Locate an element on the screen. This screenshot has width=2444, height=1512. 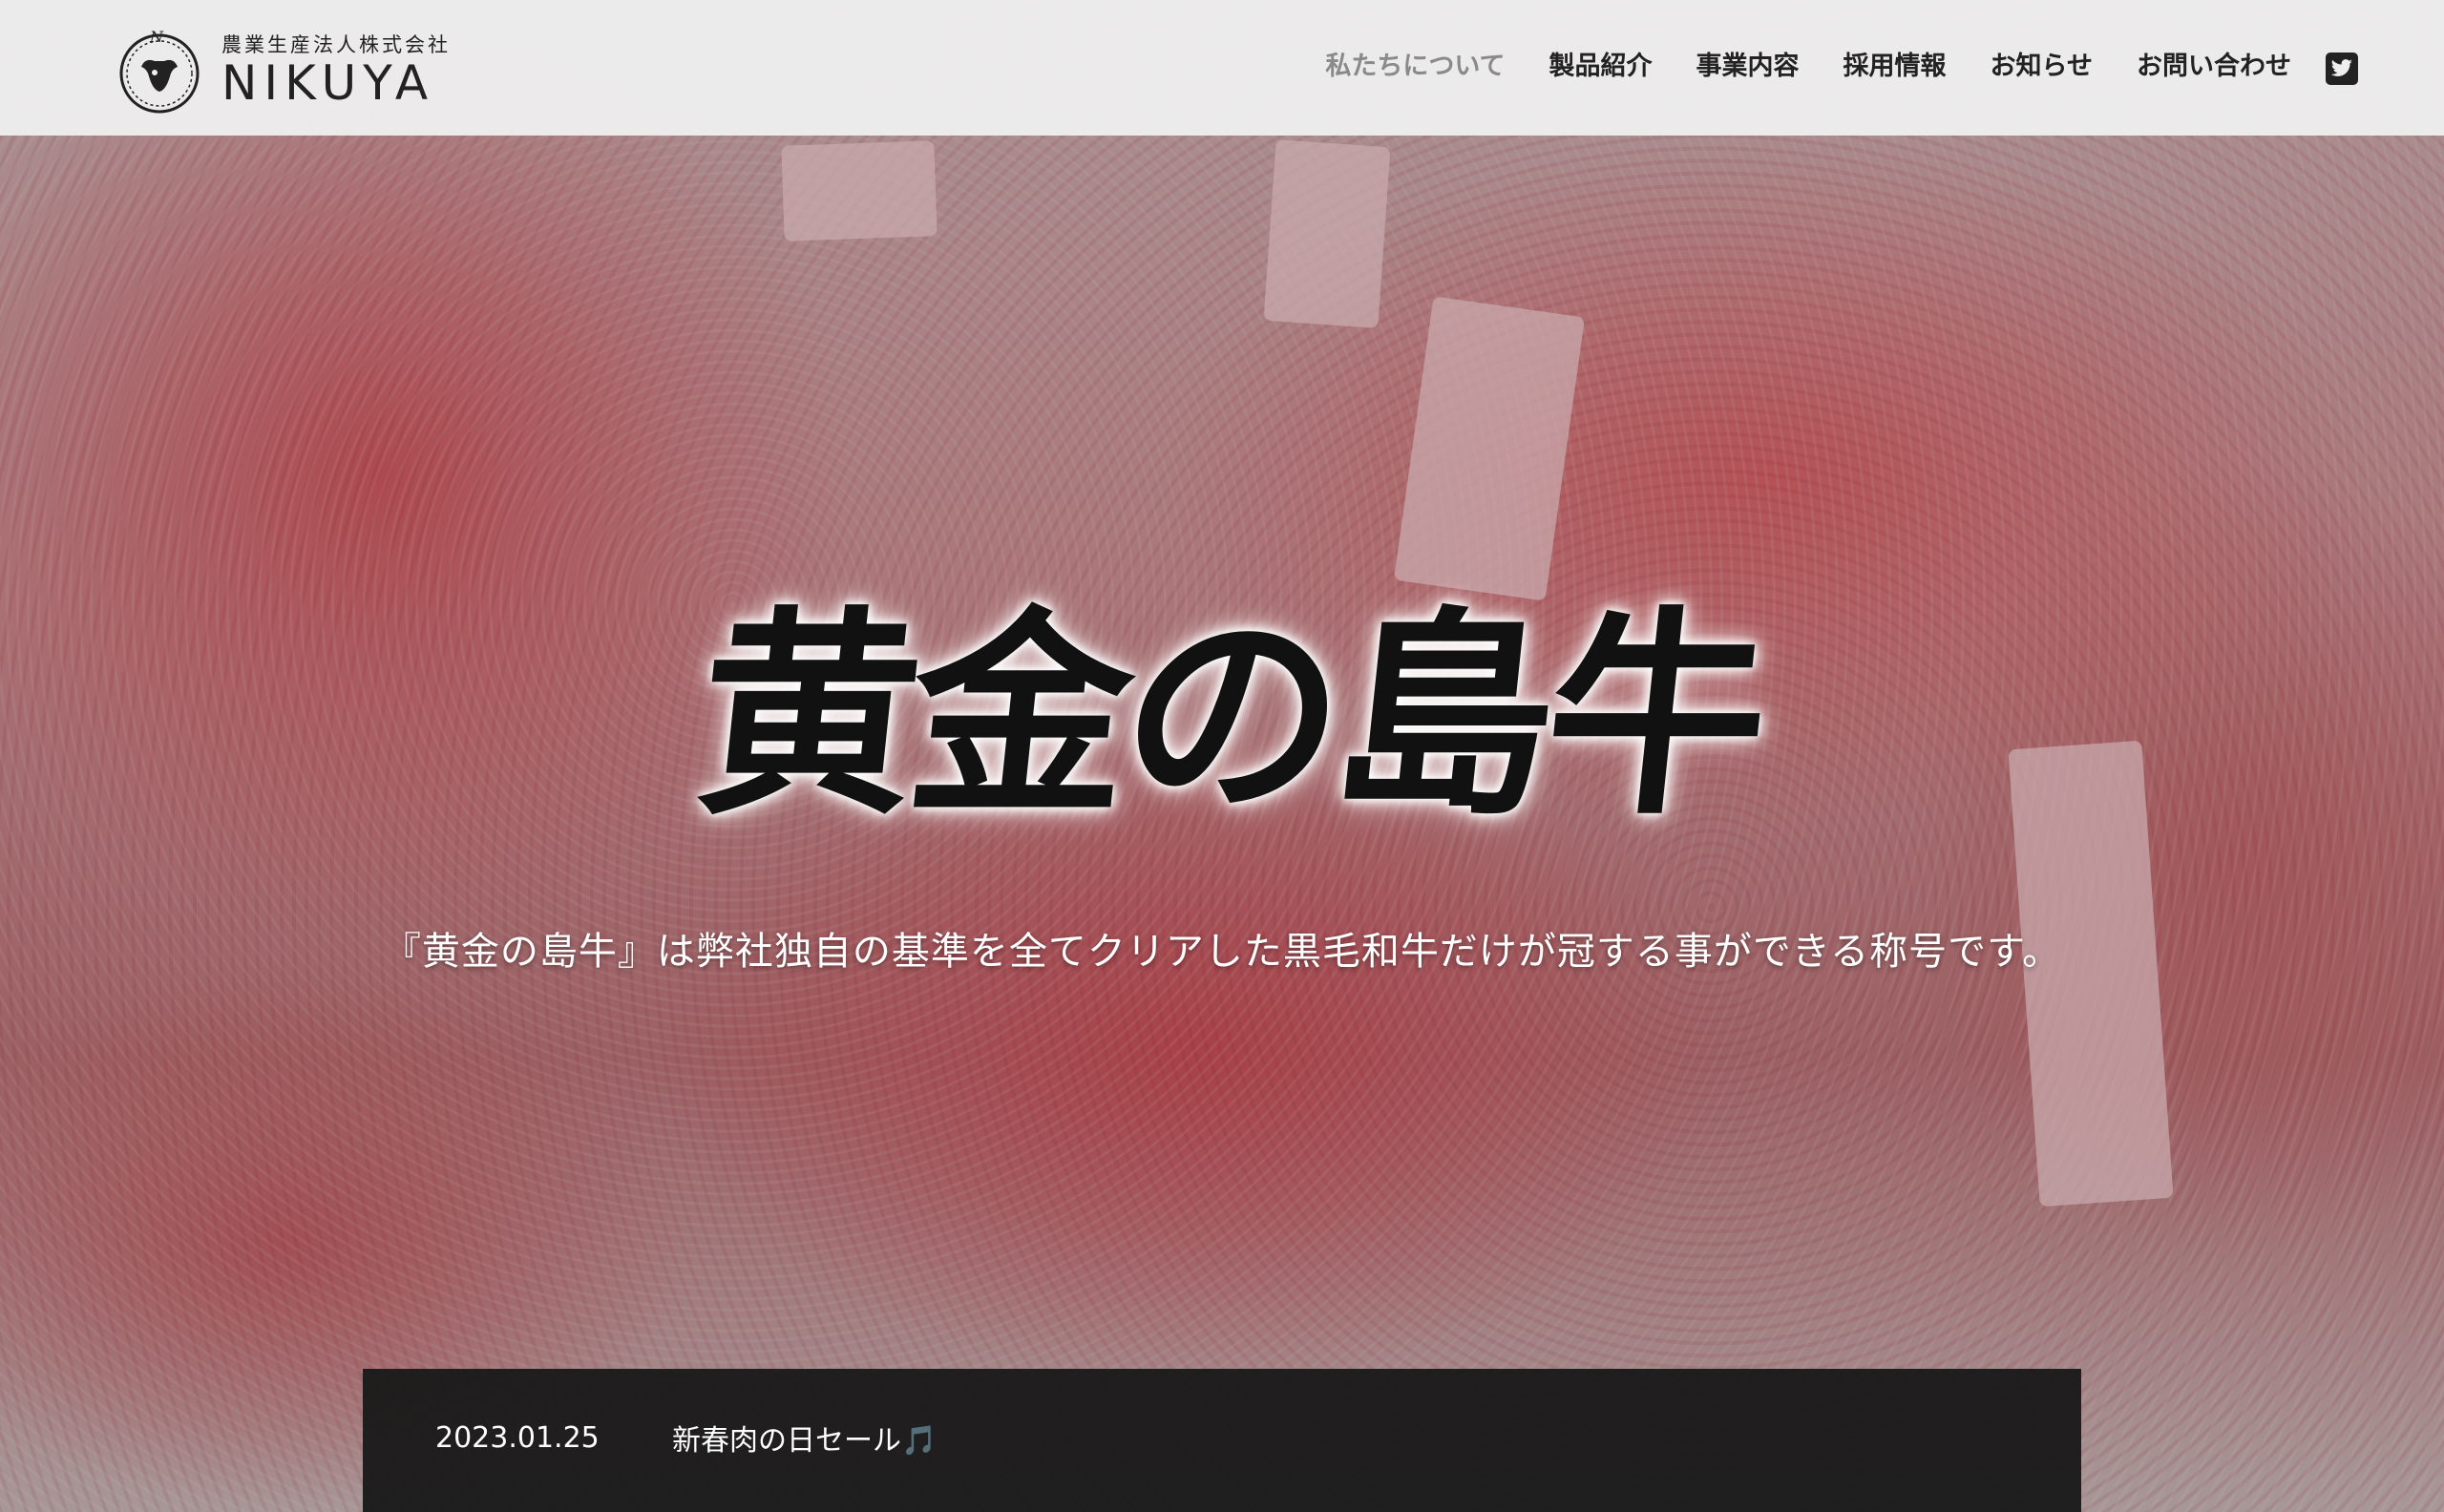
main-nav: 私たちについて 製品紹介 事業内容 採用情報 お知らせ お問い合わせ is located at coordinates (1786, 67).